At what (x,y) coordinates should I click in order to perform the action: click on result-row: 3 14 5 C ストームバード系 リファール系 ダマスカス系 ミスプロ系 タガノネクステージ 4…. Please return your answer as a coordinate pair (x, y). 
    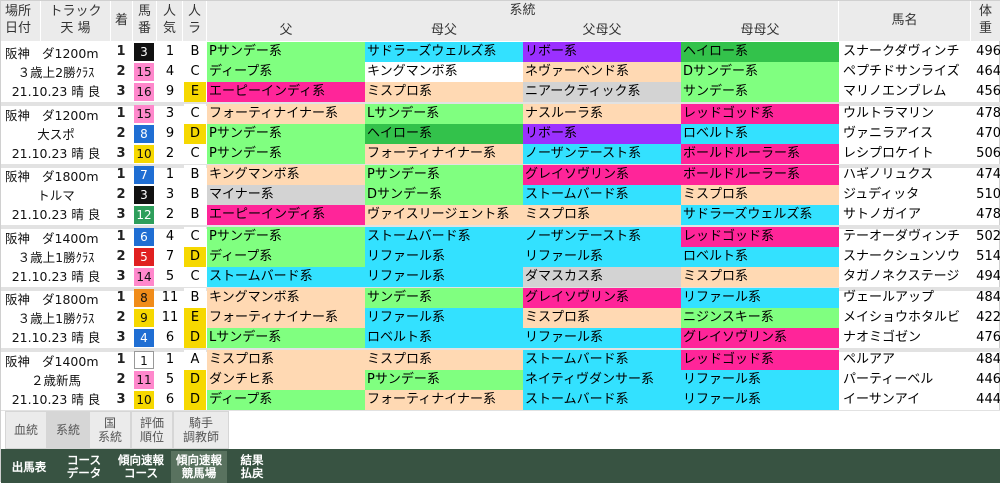
    Looking at the image, I should click on (555, 276).